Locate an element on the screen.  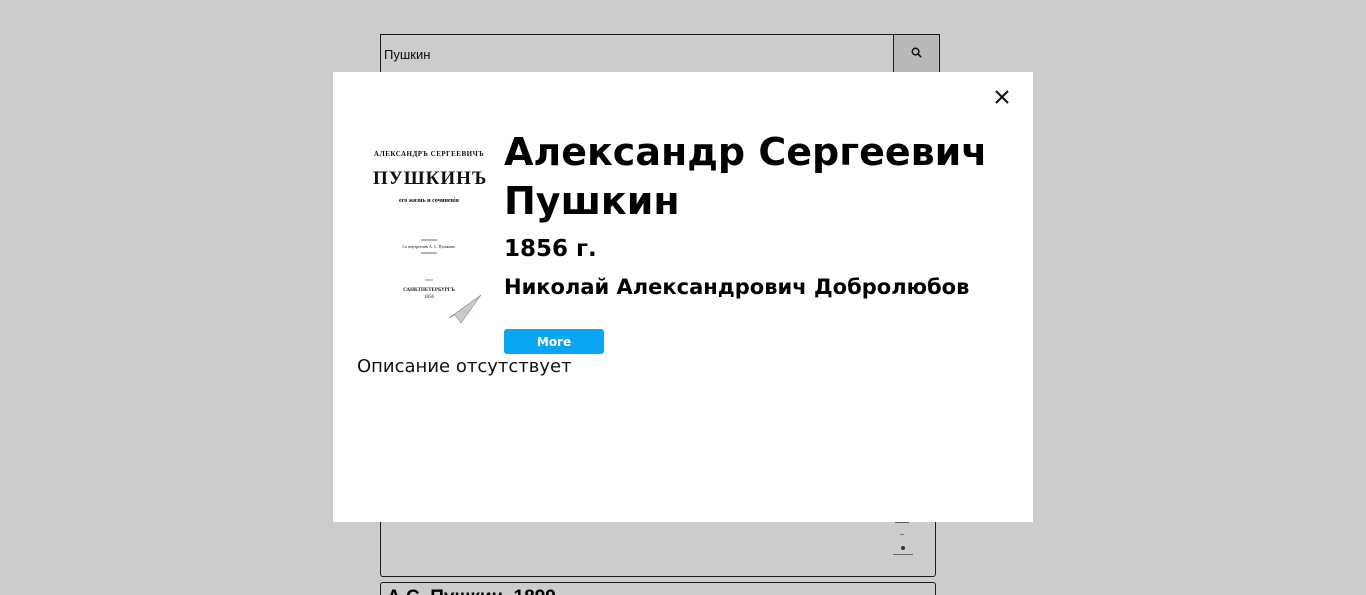
cover-decoration is located at coordinates (451, 281).